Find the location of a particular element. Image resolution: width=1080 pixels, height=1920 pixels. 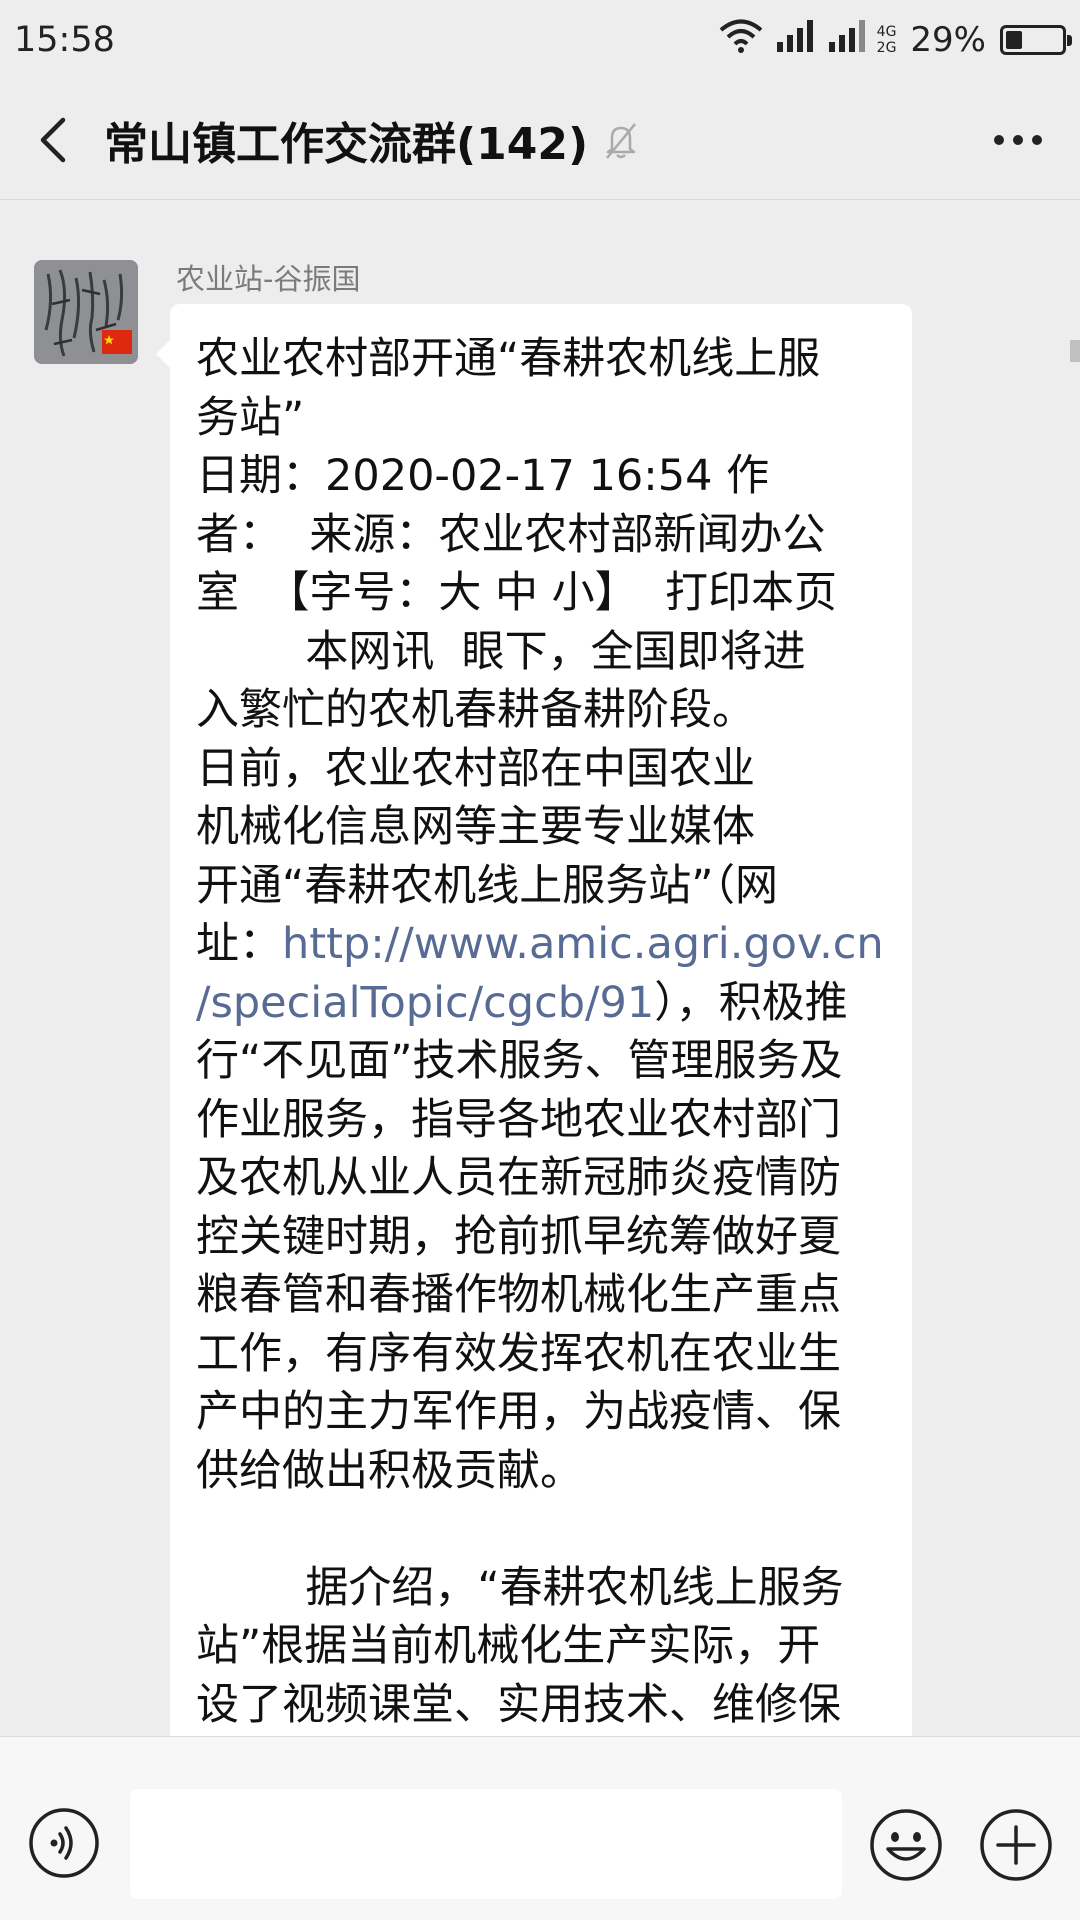

message-line is located at coordinates (543, 1529).